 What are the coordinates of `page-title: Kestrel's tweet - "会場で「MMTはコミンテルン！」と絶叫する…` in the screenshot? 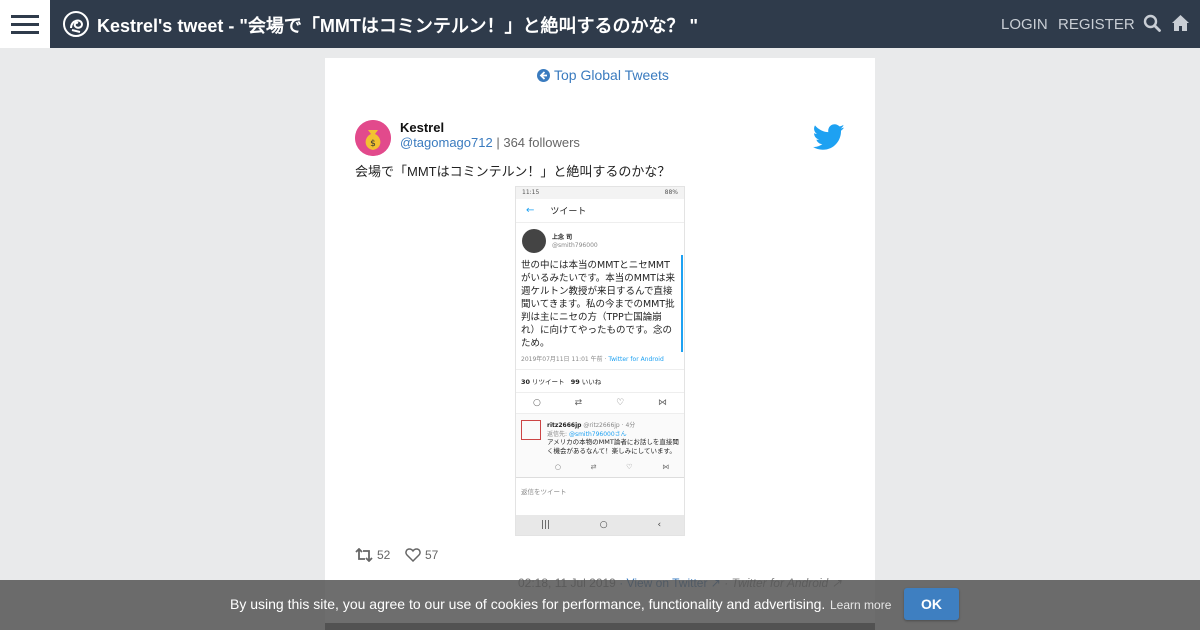 It's located at (398, 26).